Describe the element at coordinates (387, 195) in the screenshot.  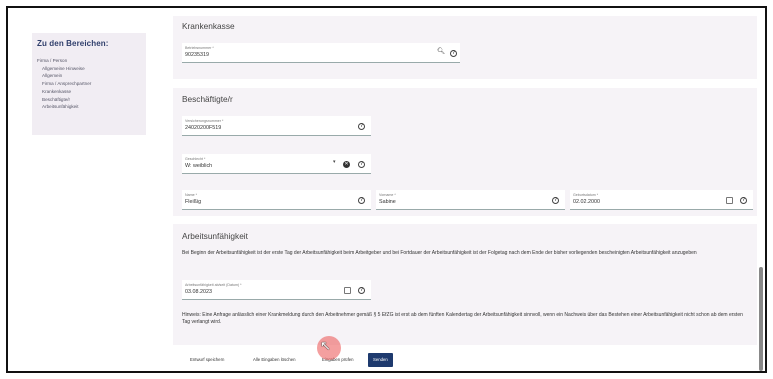
I see `vorname-label: Vorname *` at that location.